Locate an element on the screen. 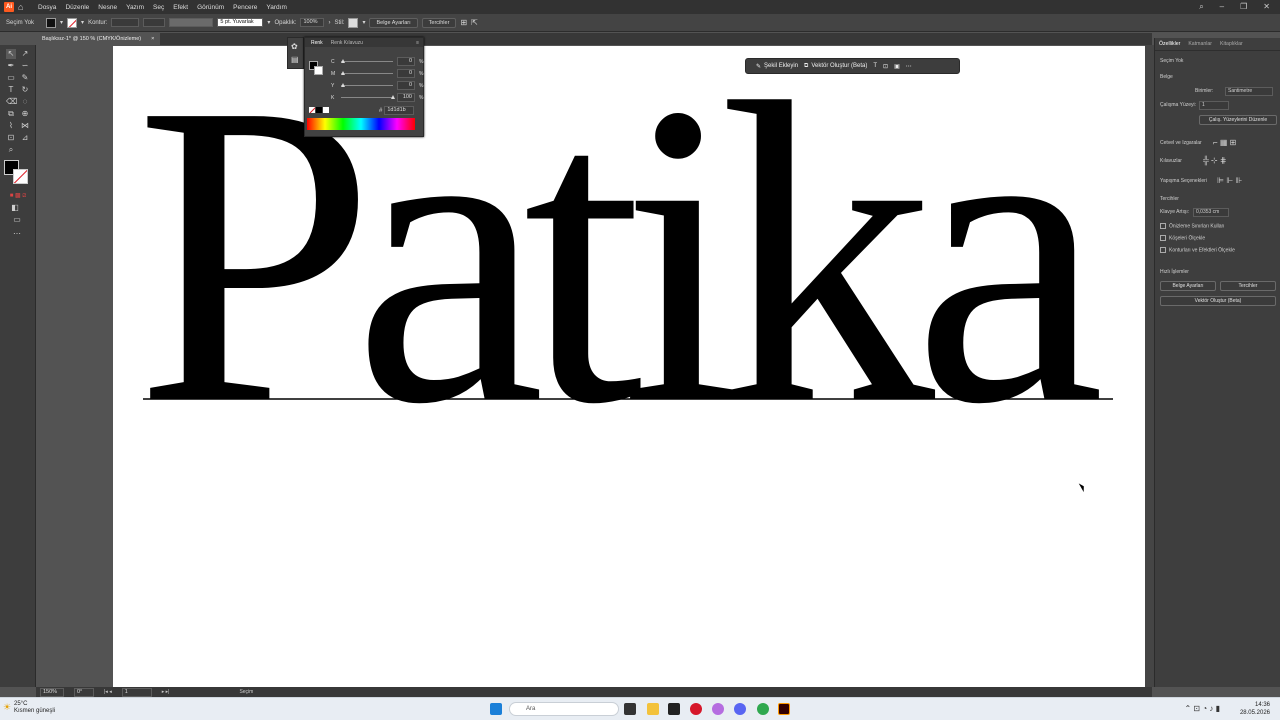 Image resolution: width=1280 pixels, height=720 pixels. taskbar-search: Ara is located at coordinates (564, 709).